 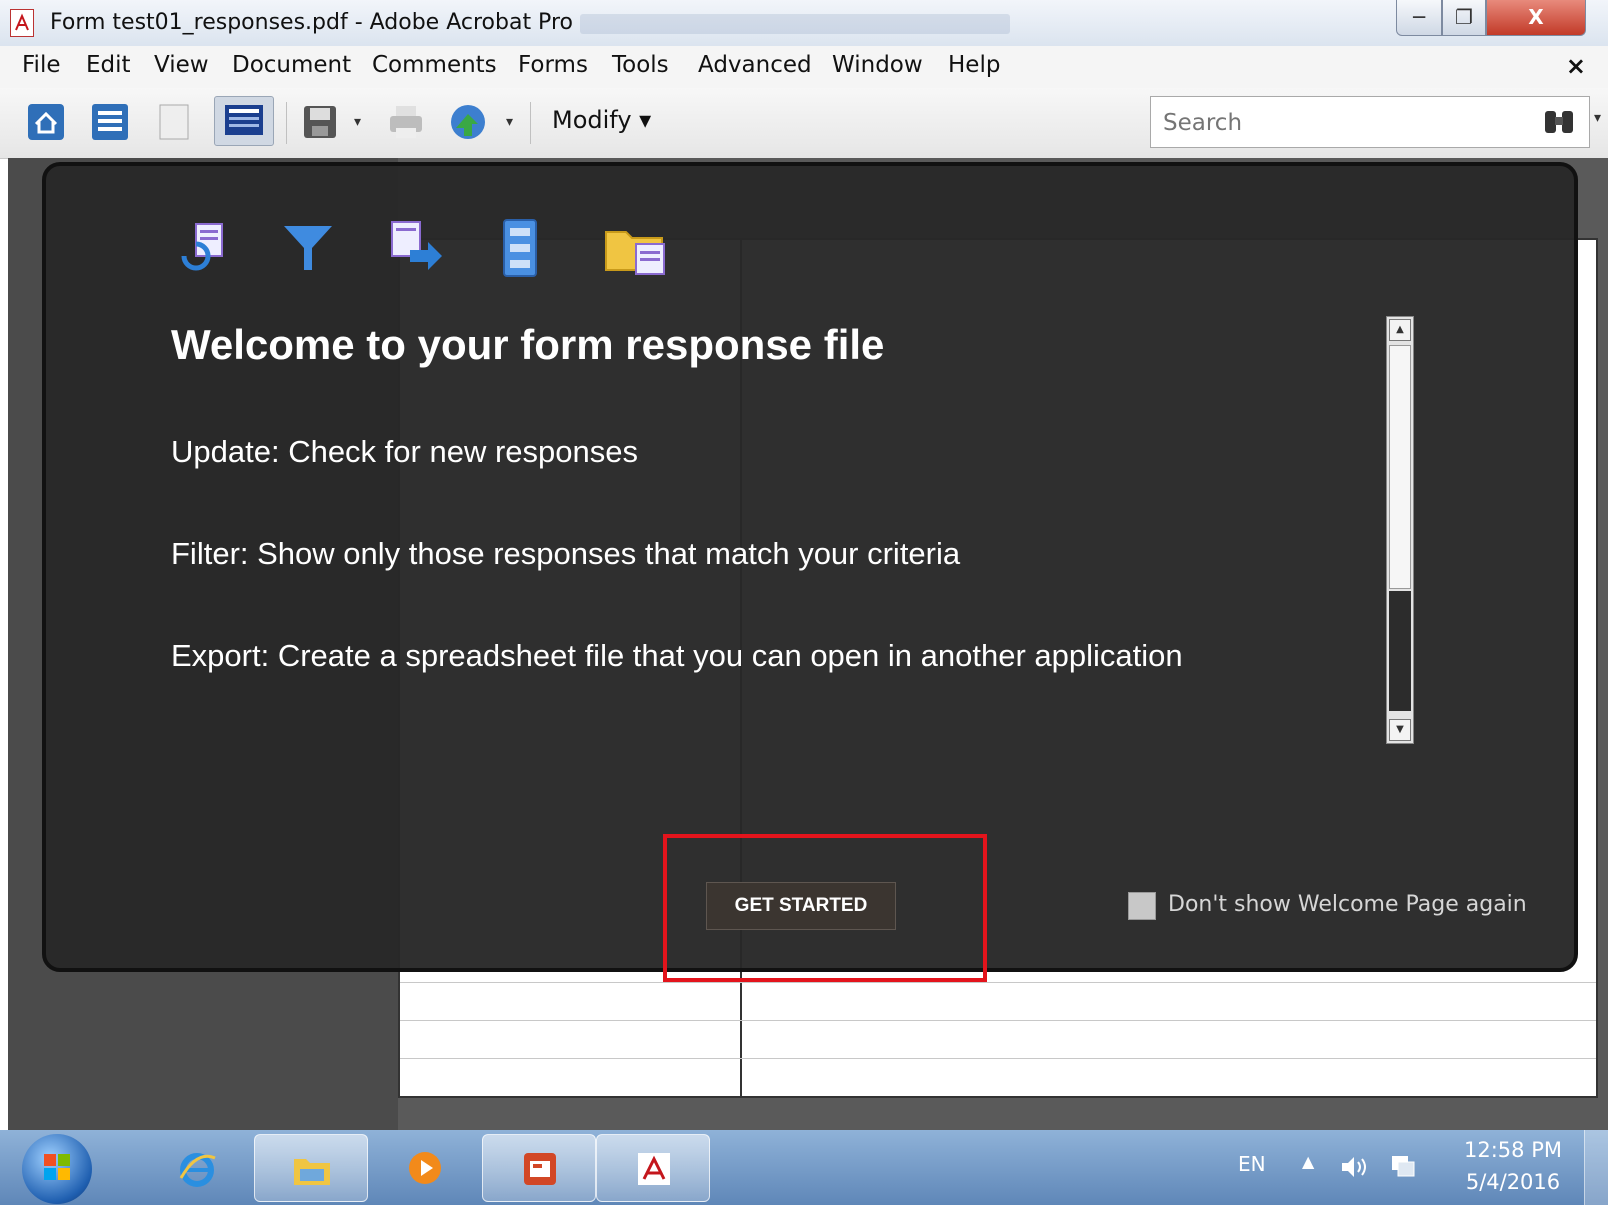 I want to click on checkbox, so click(x=1142, y=906).